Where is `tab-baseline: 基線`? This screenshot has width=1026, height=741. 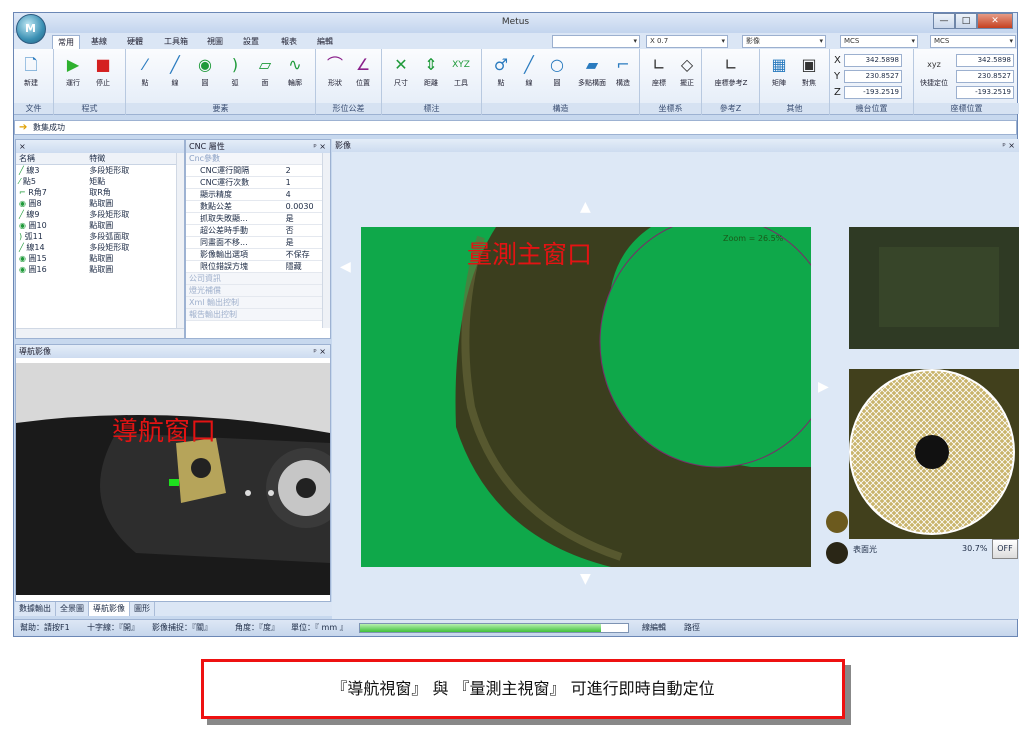
tab-baseline: 基線 is located at coordinates (99, 42).